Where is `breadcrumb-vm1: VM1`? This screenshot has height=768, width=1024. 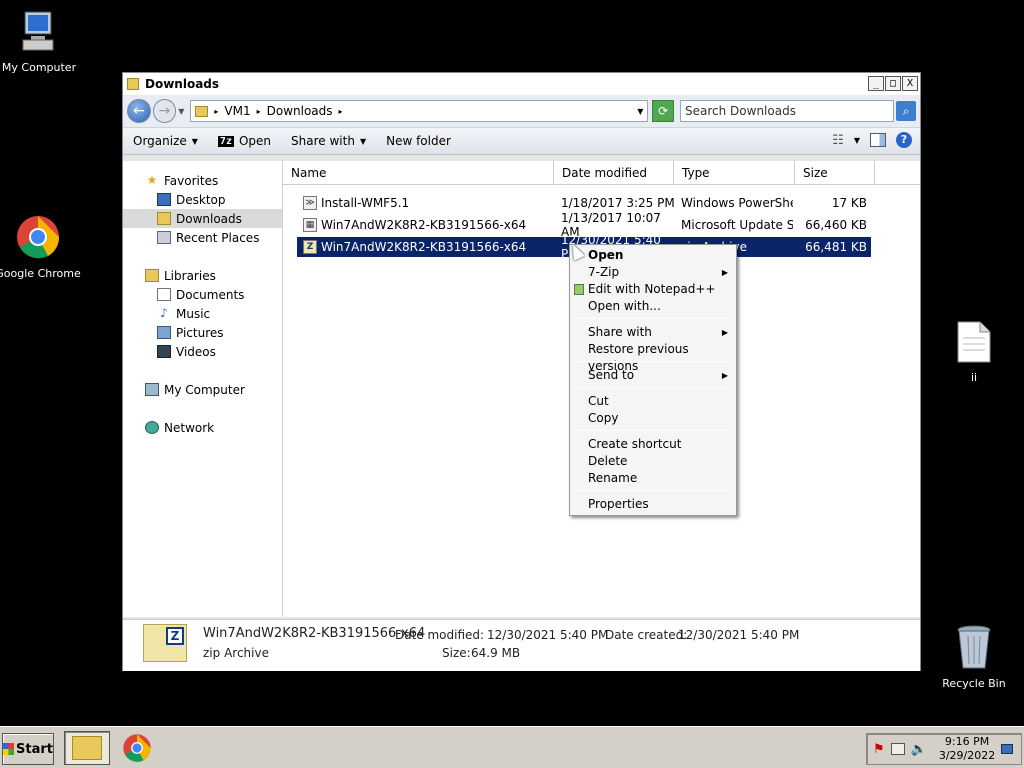 breadcrumb-vm1: VM1 is located at coordinates (237, 111).